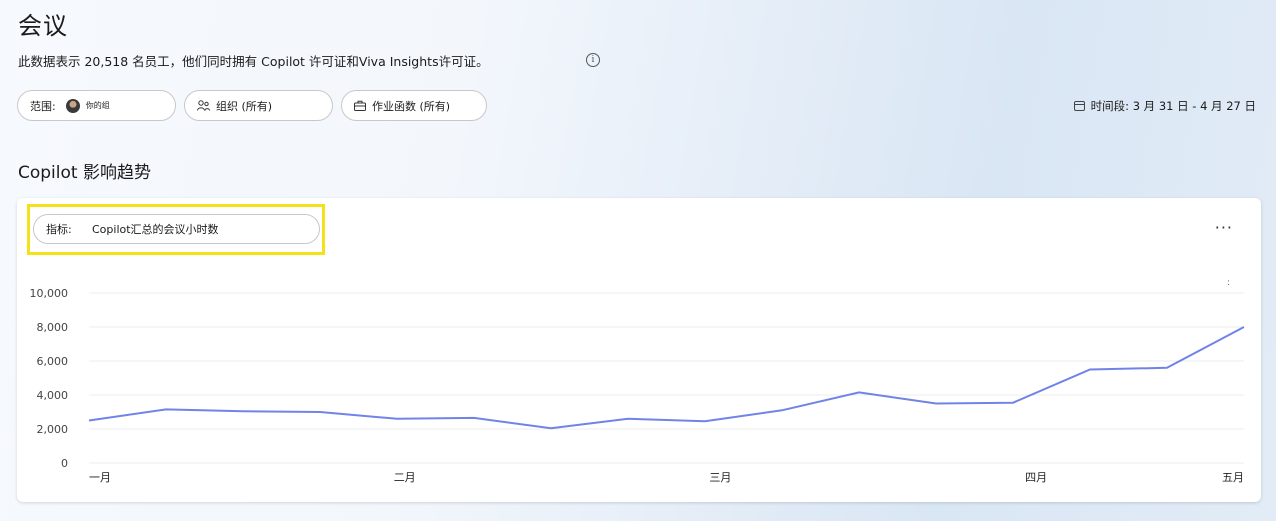 Image resolution: width=1276 pixels, height=521 pixels. What do you see at coordinates (72, 105) in the screenshot?
I see `avatar` at bounding box center [72, 105].